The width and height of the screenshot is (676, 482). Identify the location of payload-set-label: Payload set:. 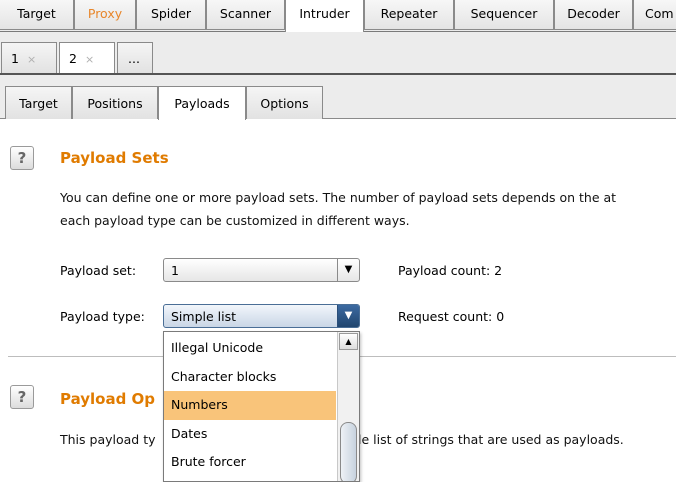
(98, 270).